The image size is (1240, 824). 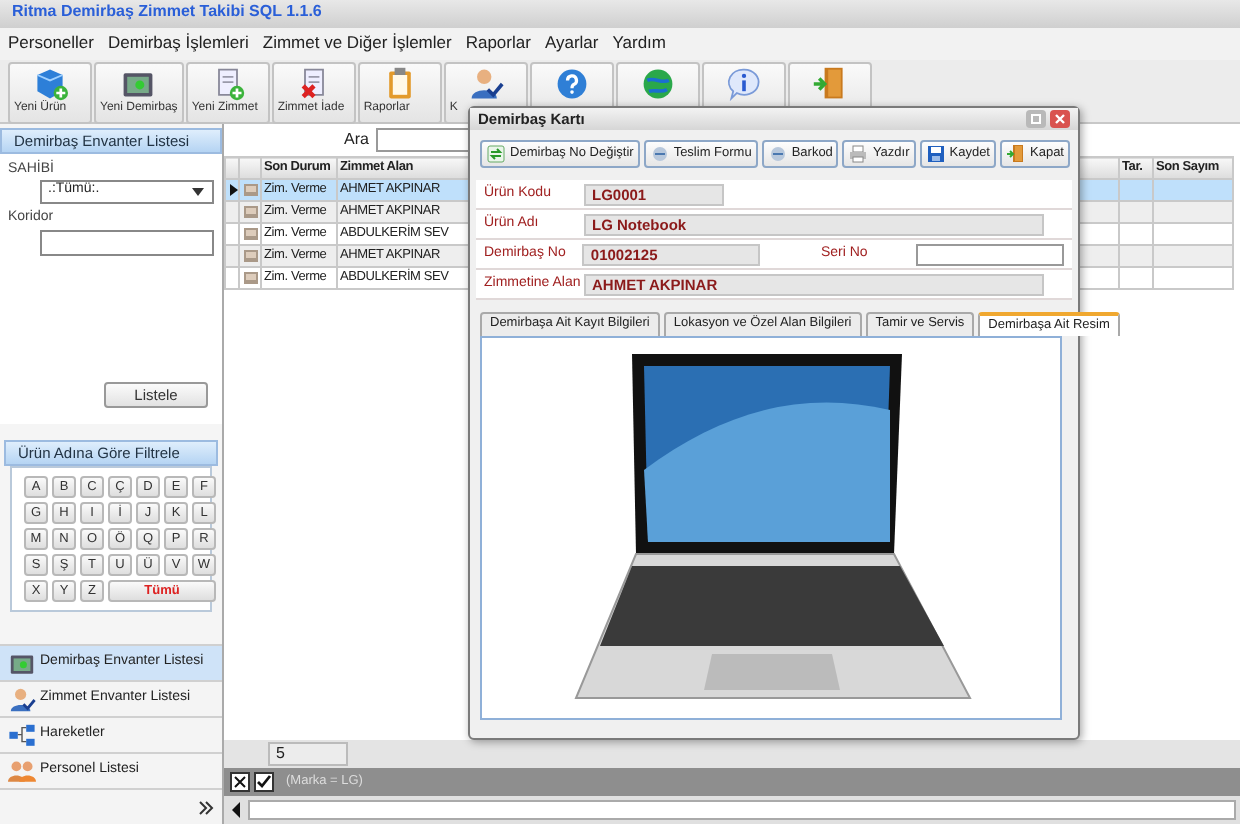 I want to click on clear-filter-button, so click(x=240, y=782).